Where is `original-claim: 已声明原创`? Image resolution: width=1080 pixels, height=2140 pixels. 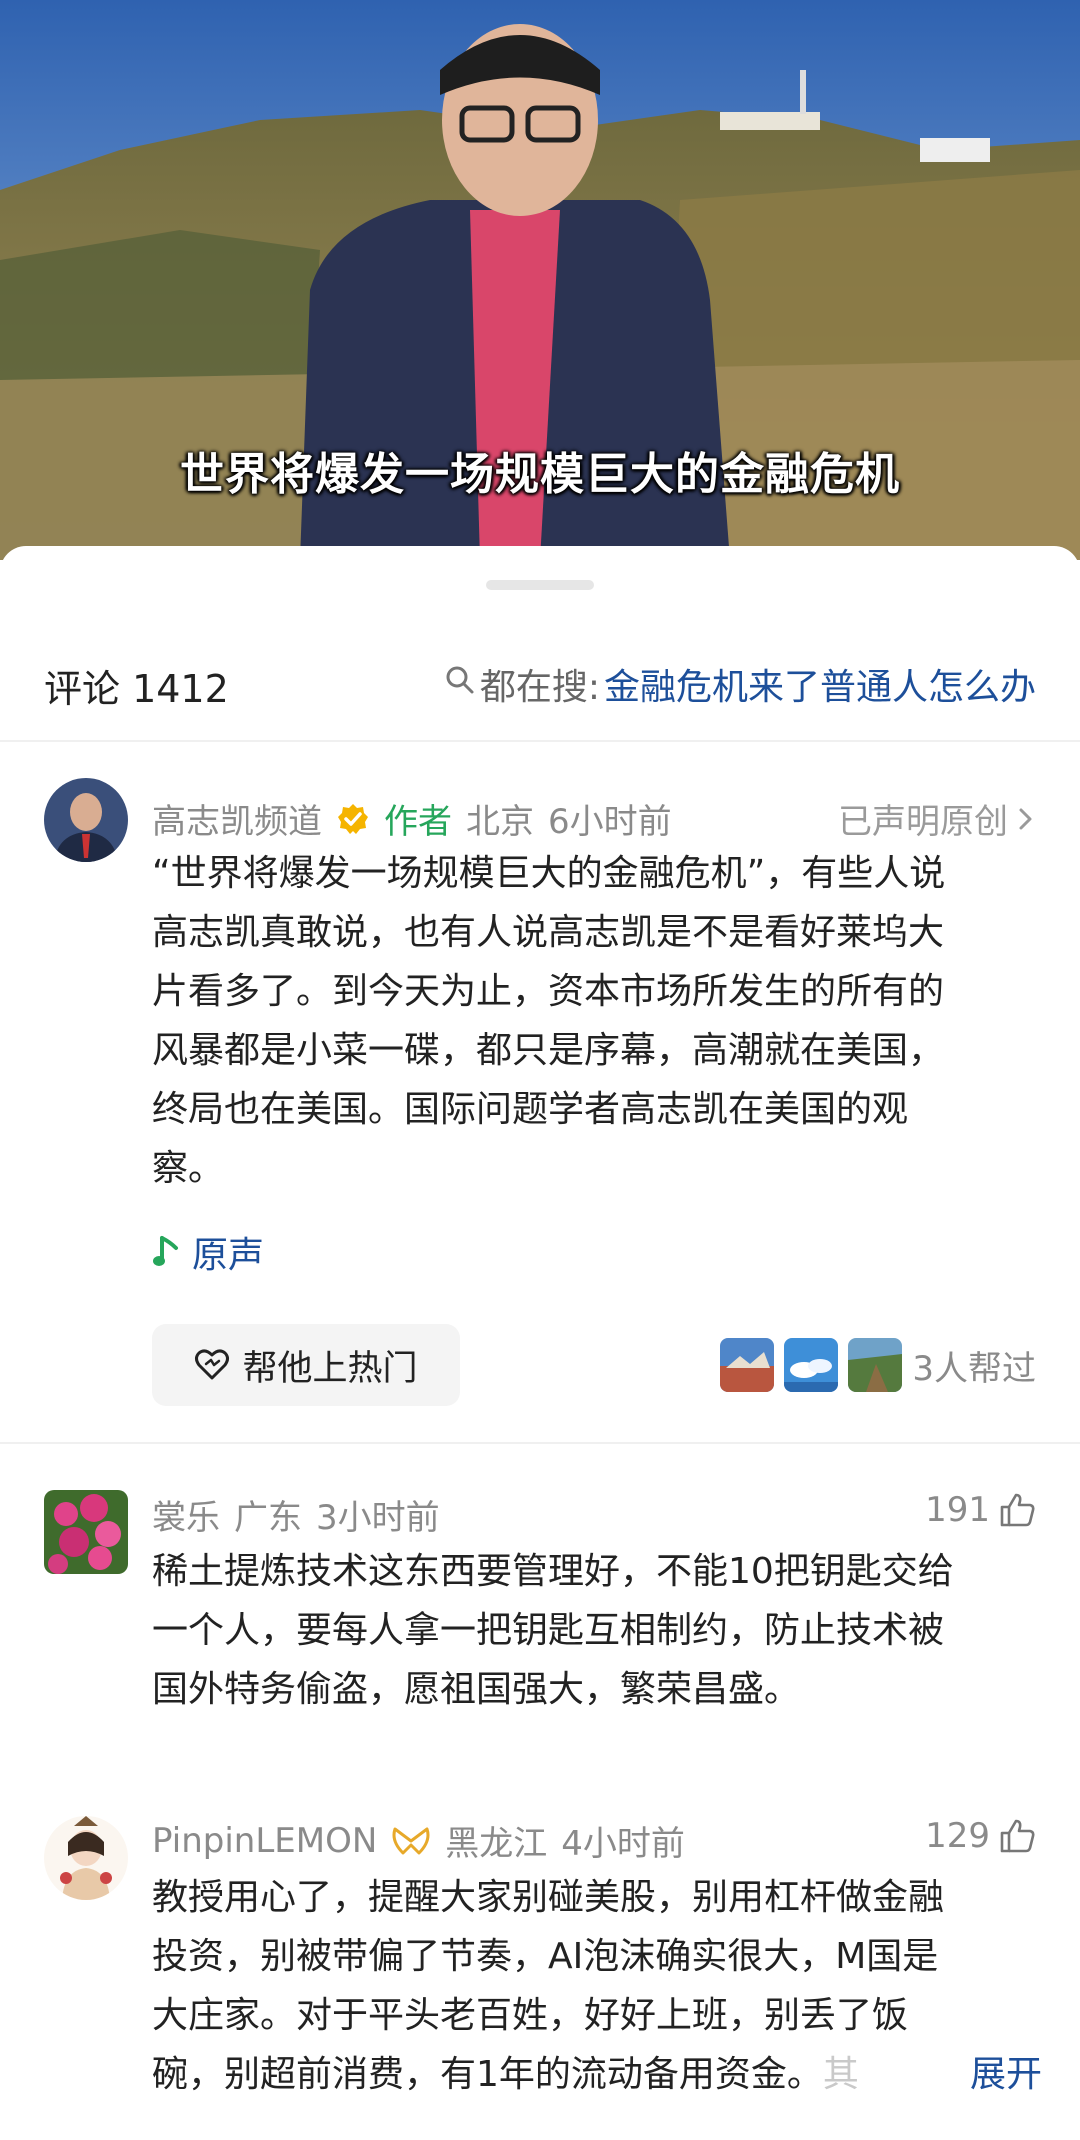
original-claim: 已声明原创 is located at coordinates (937, 818).